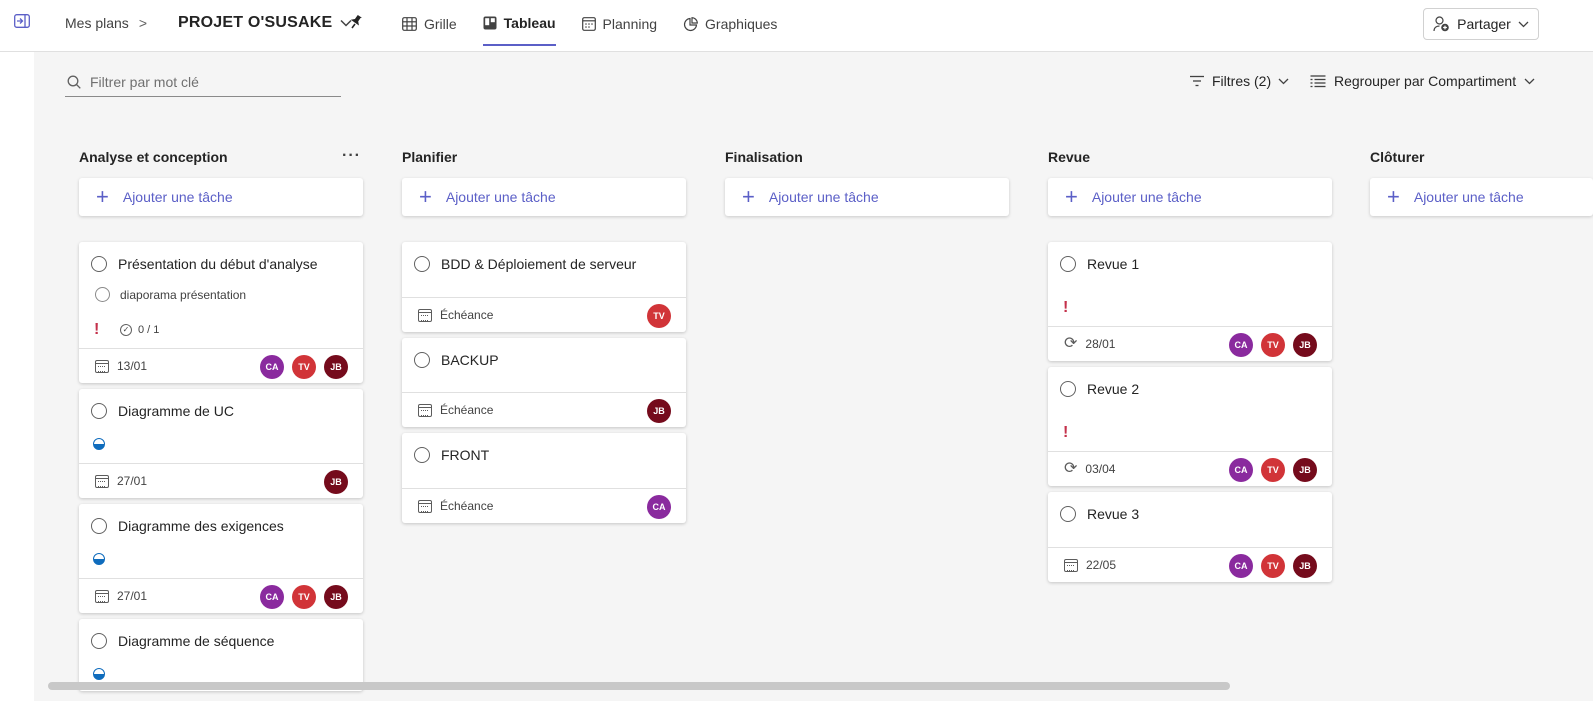 The image size is (1593, 701). Describe the element at coordinates (221, 655) in the screenshot. I see `task-card: Diagramme de séquence` at that location.